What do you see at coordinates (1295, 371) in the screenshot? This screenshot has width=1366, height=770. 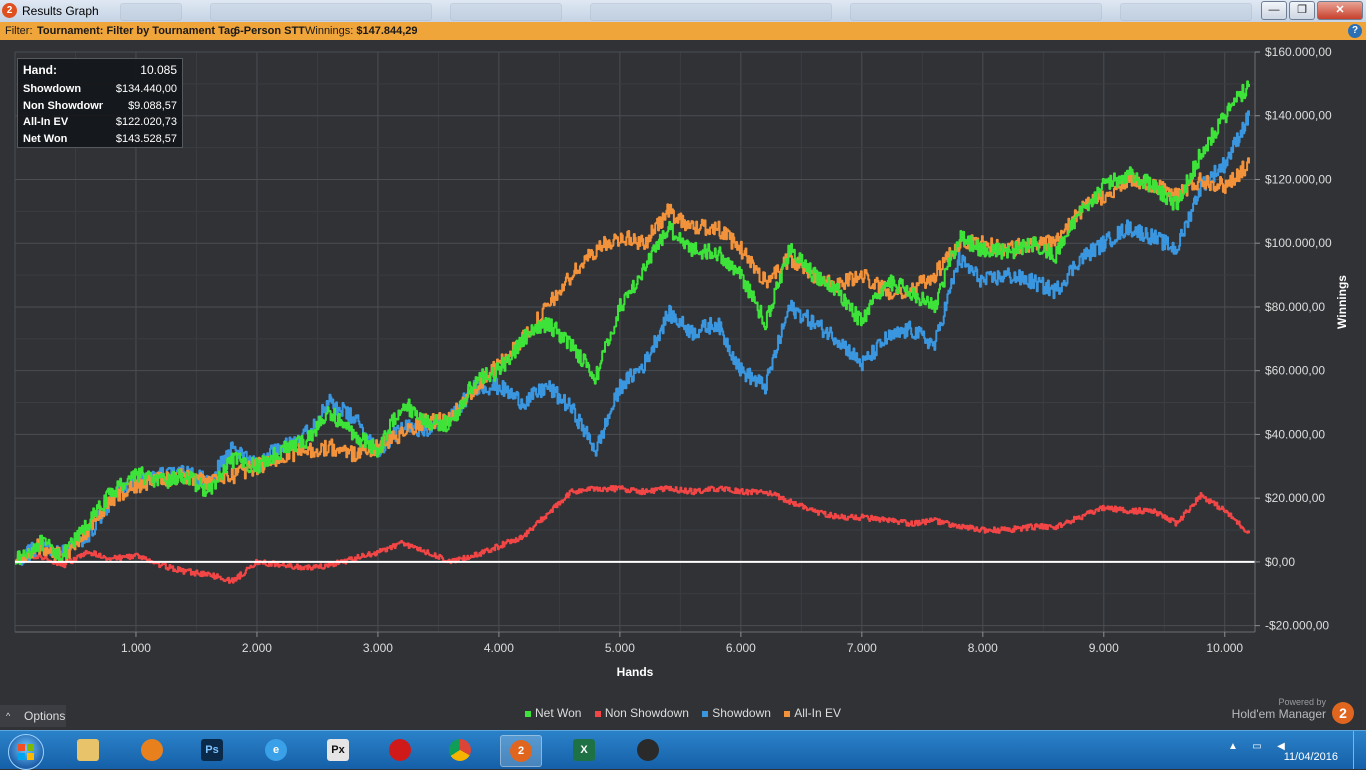 I see `y-tick-label: $60.000,00` at bounding box center [1295, 371].